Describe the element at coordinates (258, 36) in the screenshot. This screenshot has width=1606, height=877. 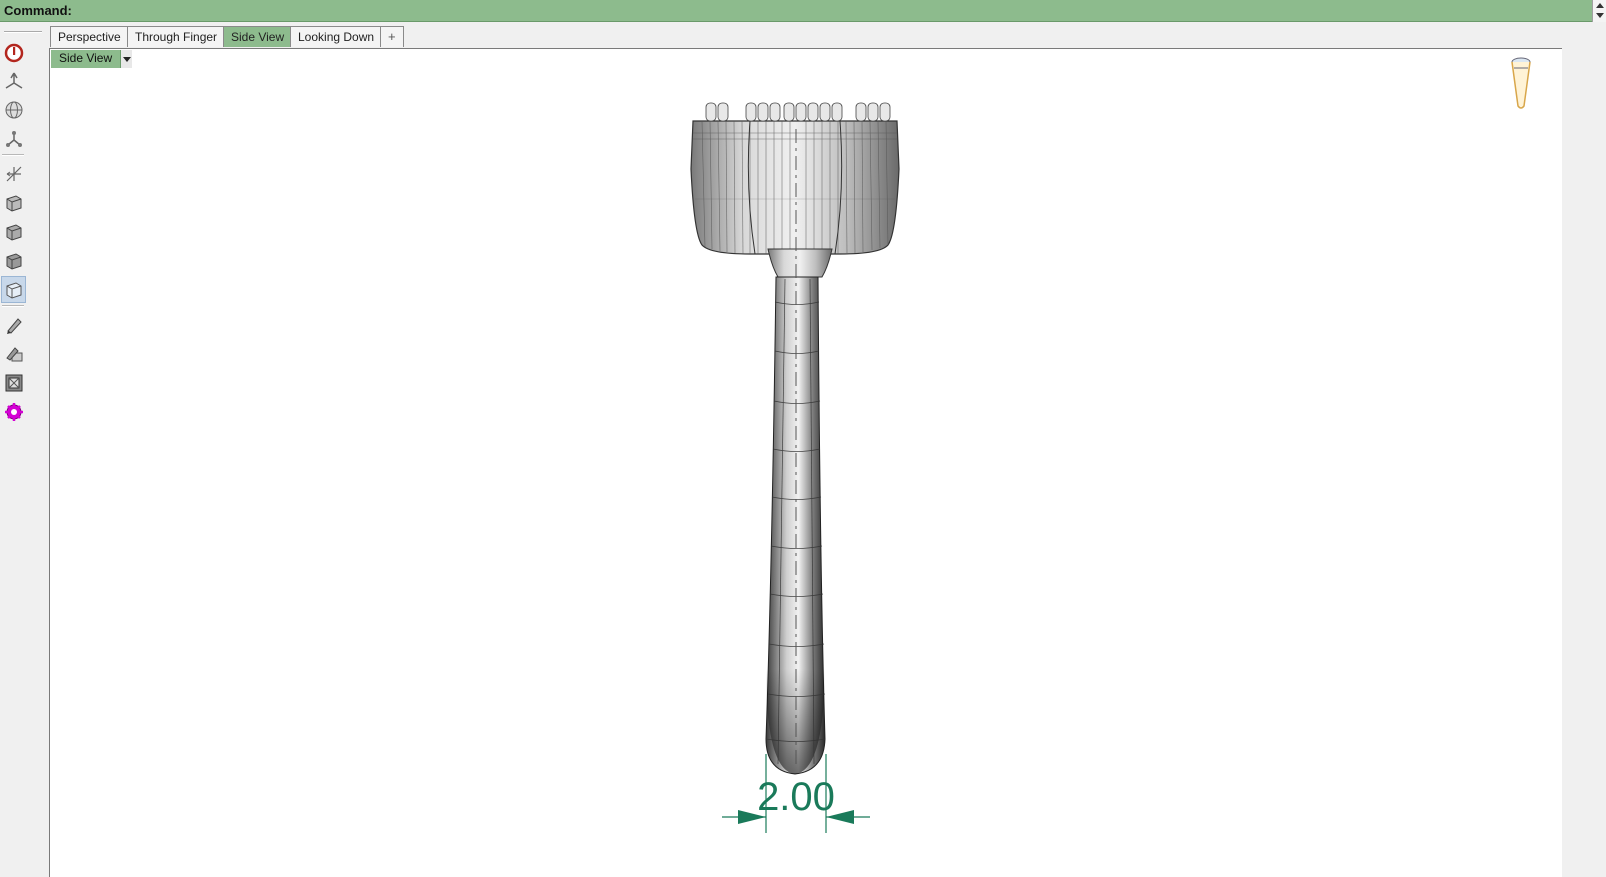
I see `tab-side-view: Side View` at that location.